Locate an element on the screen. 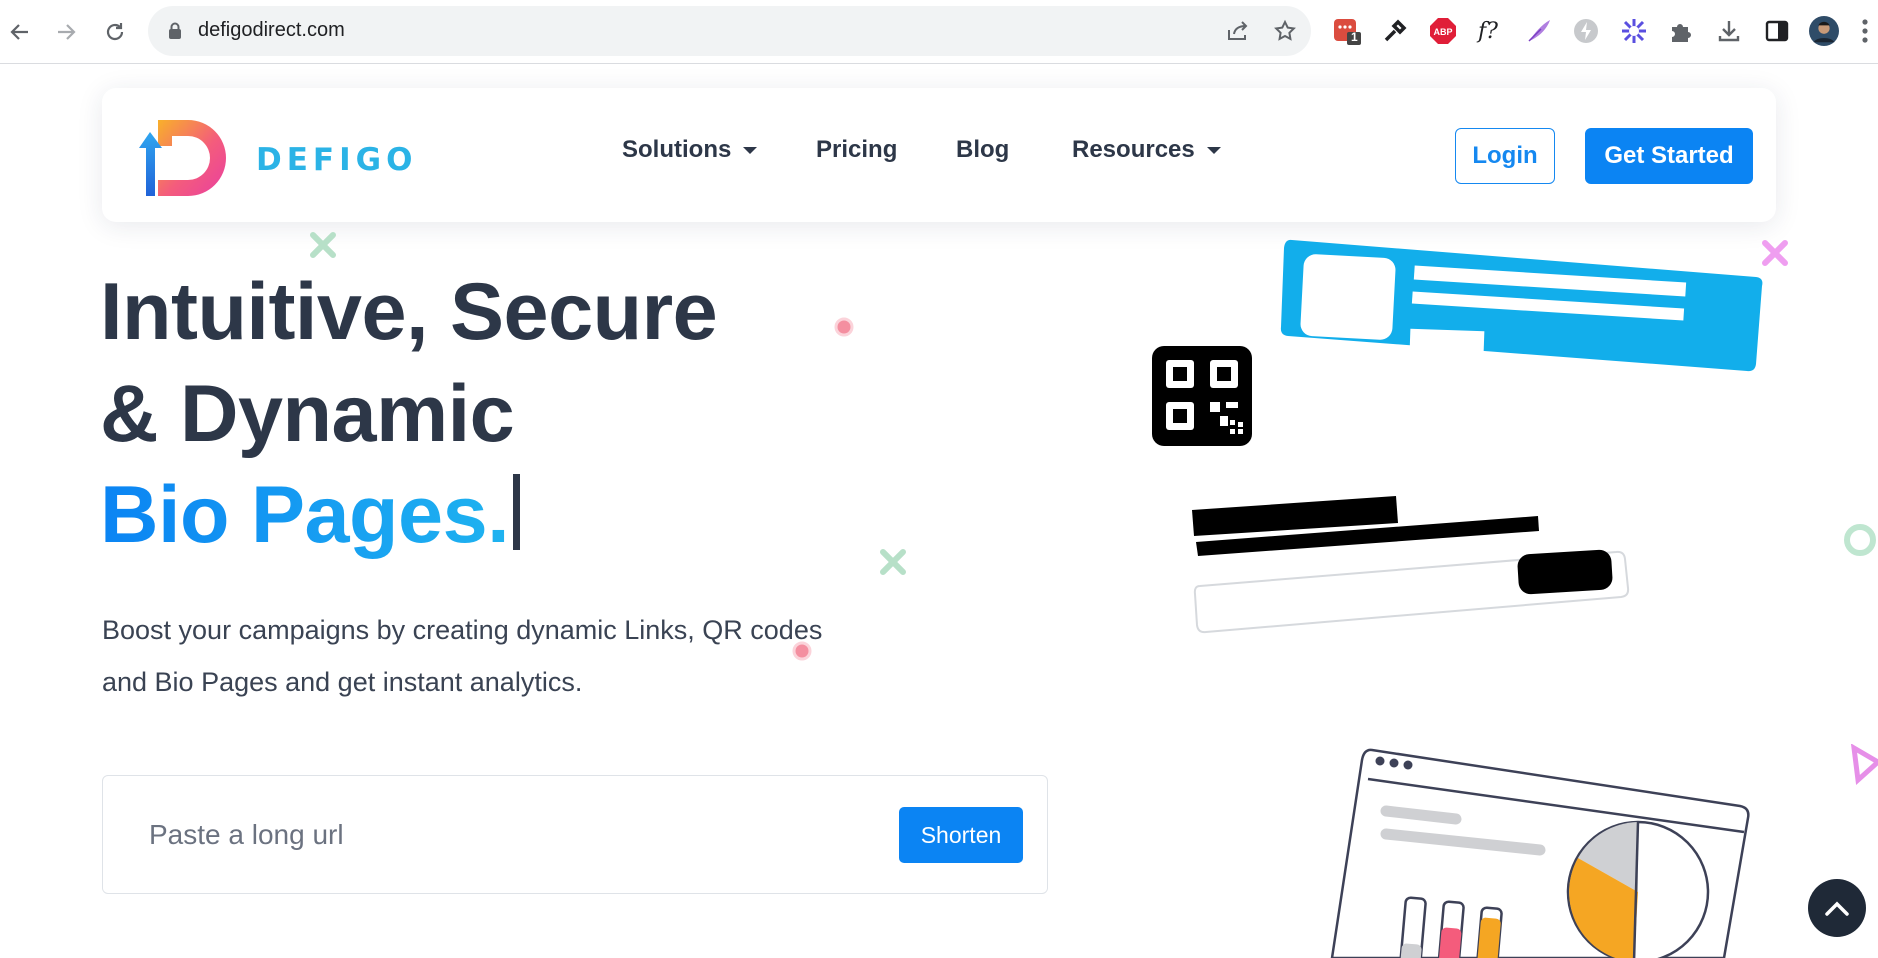 The width and height of the screenshot is (1878, 958). asterisk-icon is located at coordinates (1634, 31).